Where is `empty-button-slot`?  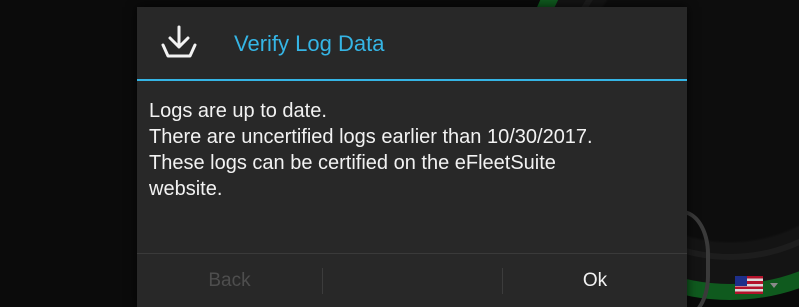 empty-button-slot is located at coordinates (412, 280).